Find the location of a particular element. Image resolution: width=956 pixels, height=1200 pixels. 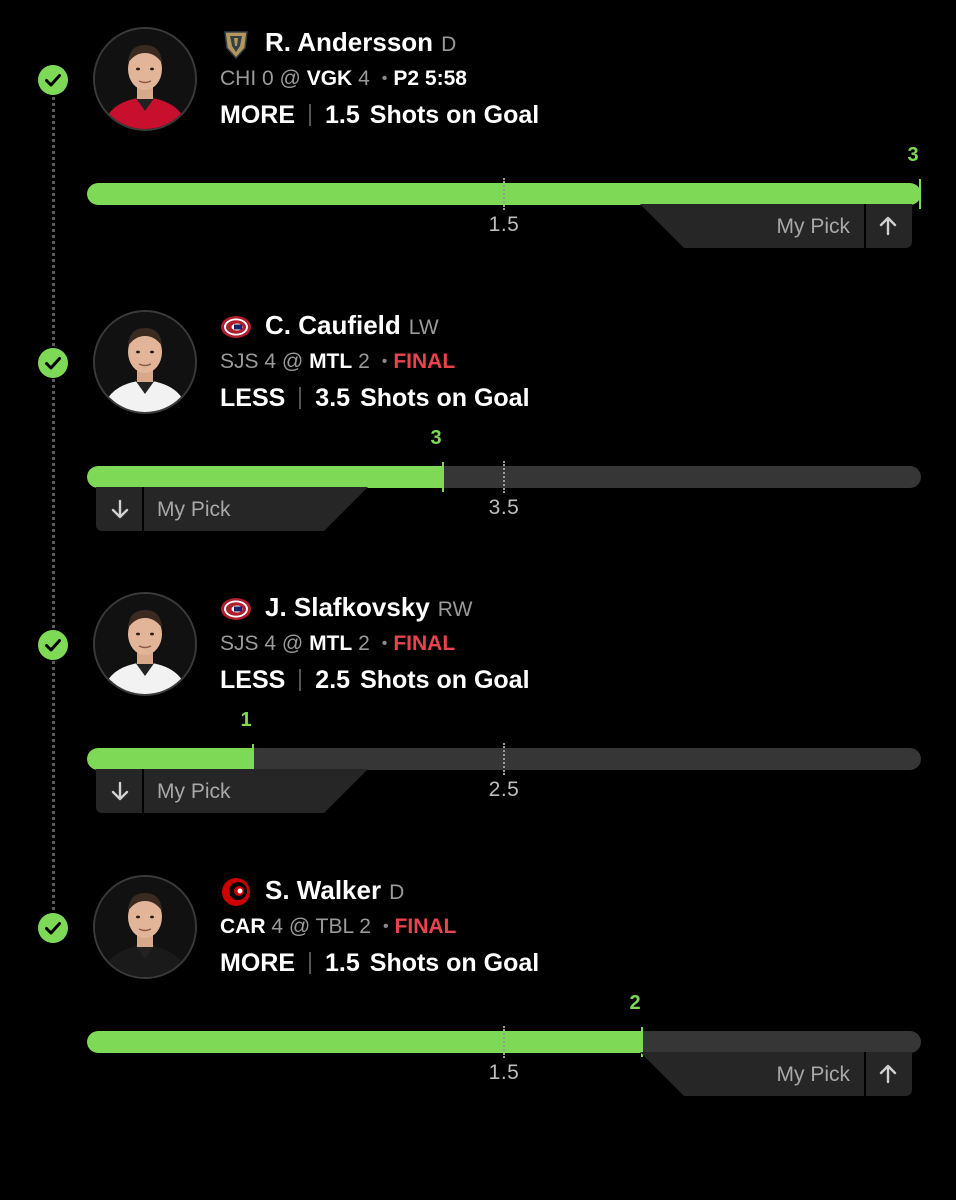

away-team: CAR is located at coordinates (243, 926).